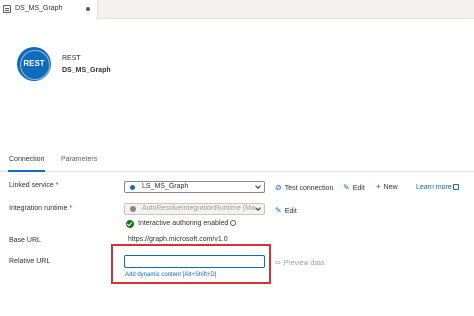  I want to click on test-connection-label: Test connection, so click(309, 188).